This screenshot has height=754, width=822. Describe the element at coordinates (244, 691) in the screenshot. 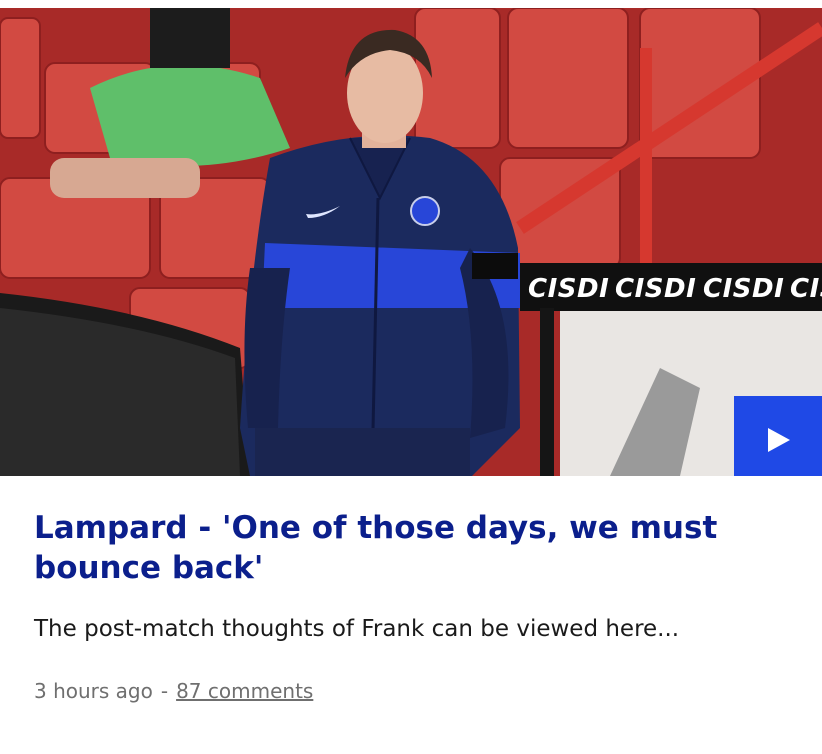

I see `comments-link: 87 comments` at that location.